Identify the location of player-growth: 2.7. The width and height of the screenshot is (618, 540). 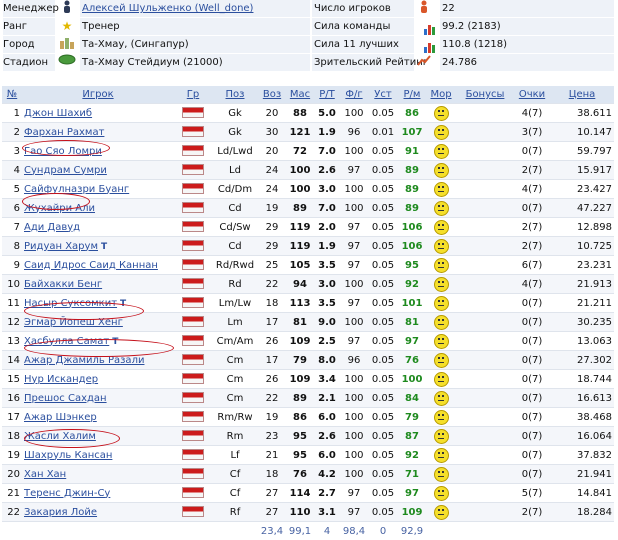
(327, 493).